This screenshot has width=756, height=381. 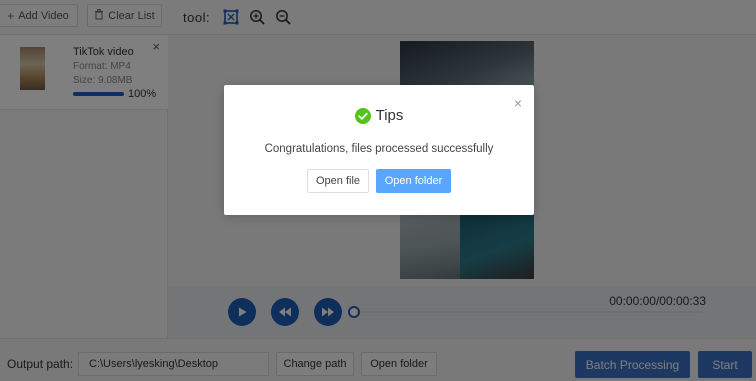 I want to click on dialog-title-row: Tips, so click(x=379, y=115).